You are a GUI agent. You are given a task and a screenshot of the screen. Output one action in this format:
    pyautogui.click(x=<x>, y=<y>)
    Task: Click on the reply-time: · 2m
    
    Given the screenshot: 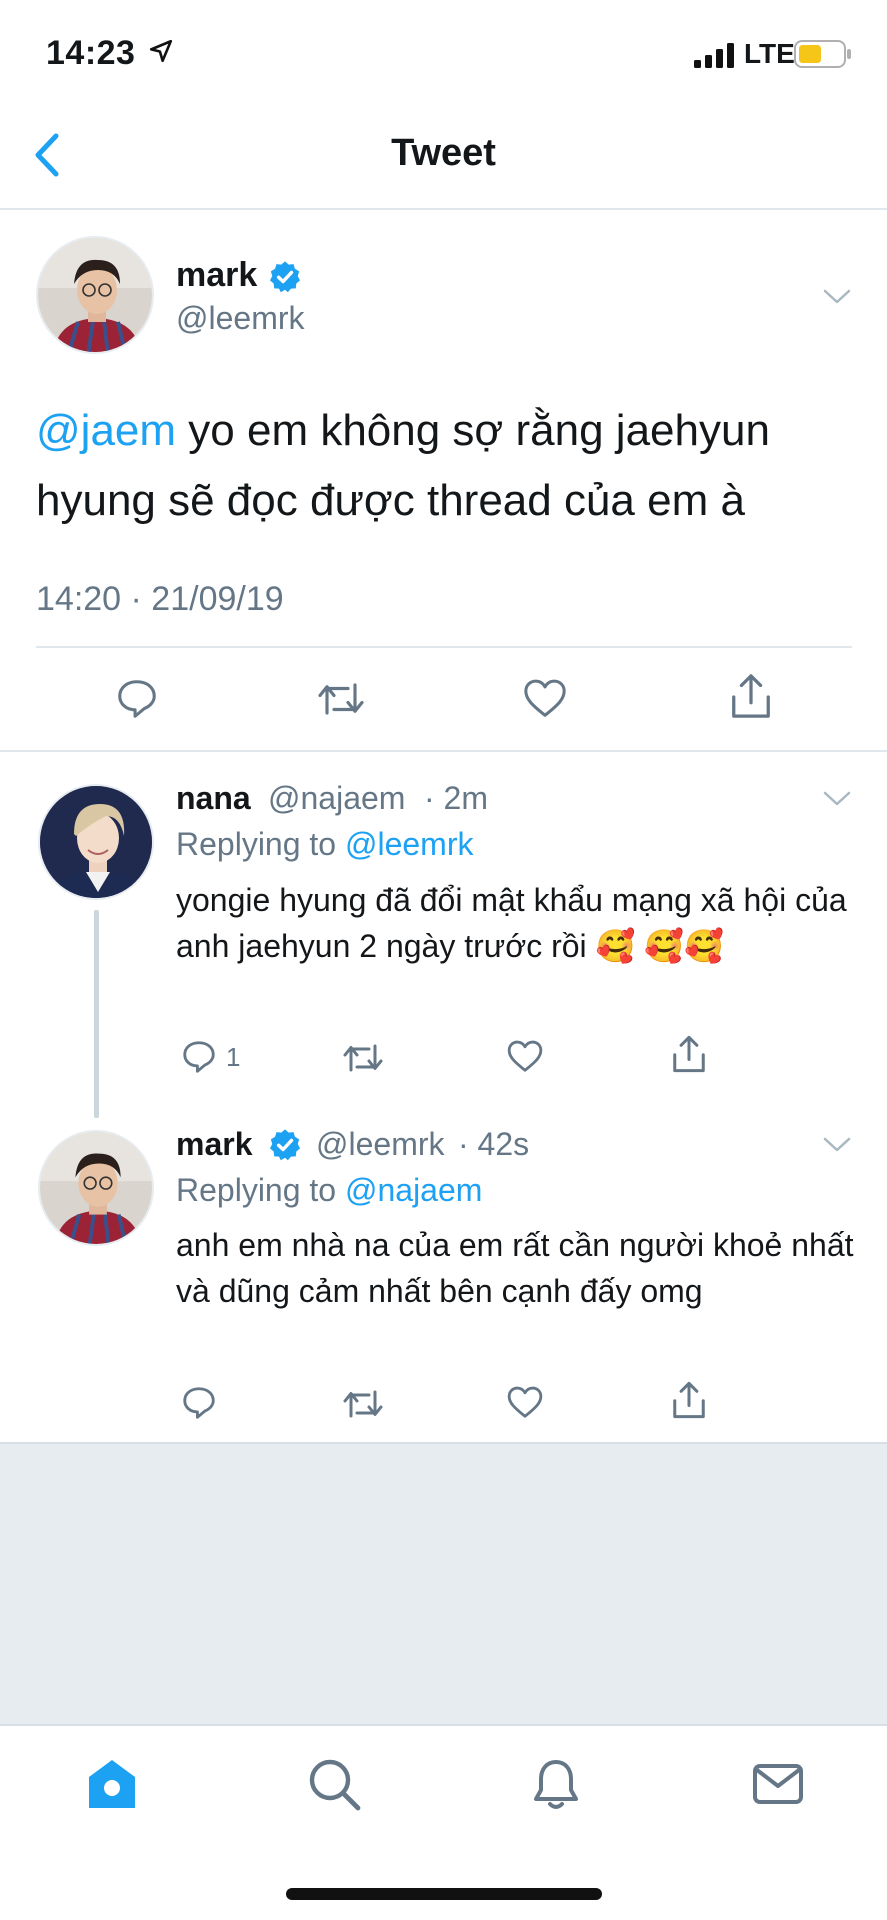 What is the action you would take?
    pyautogui.click(x=456, y=798)
    